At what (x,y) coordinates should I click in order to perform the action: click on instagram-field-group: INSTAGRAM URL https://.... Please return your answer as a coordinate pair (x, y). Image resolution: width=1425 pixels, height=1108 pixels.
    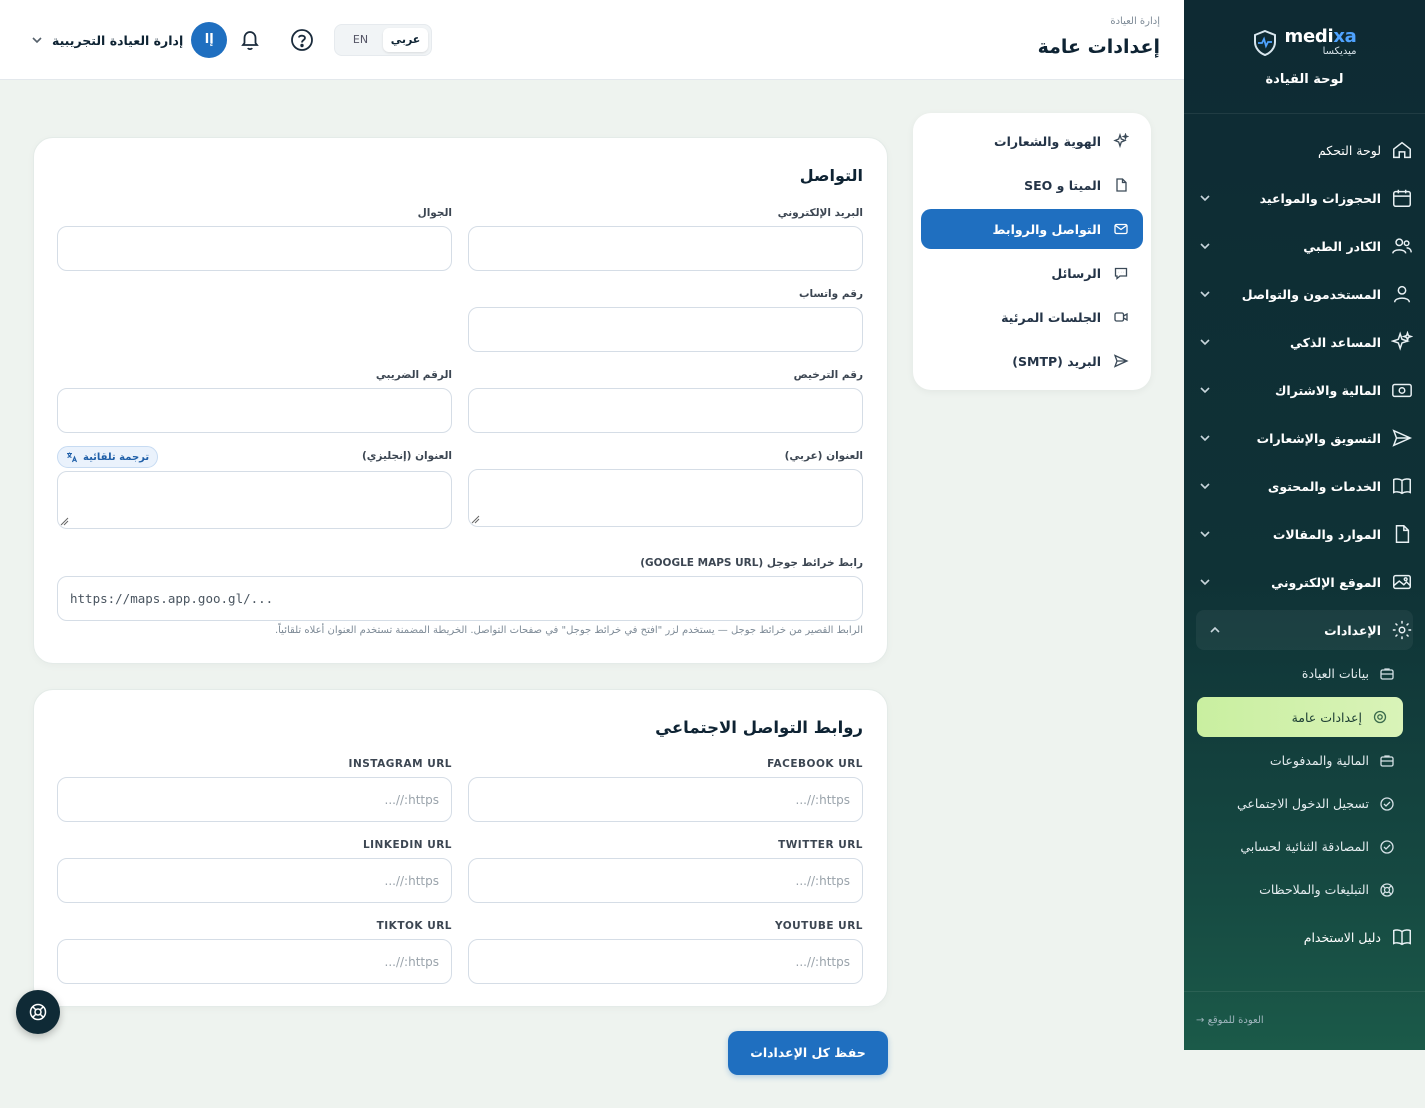
    Looking at the image, I should click on (254, 790).